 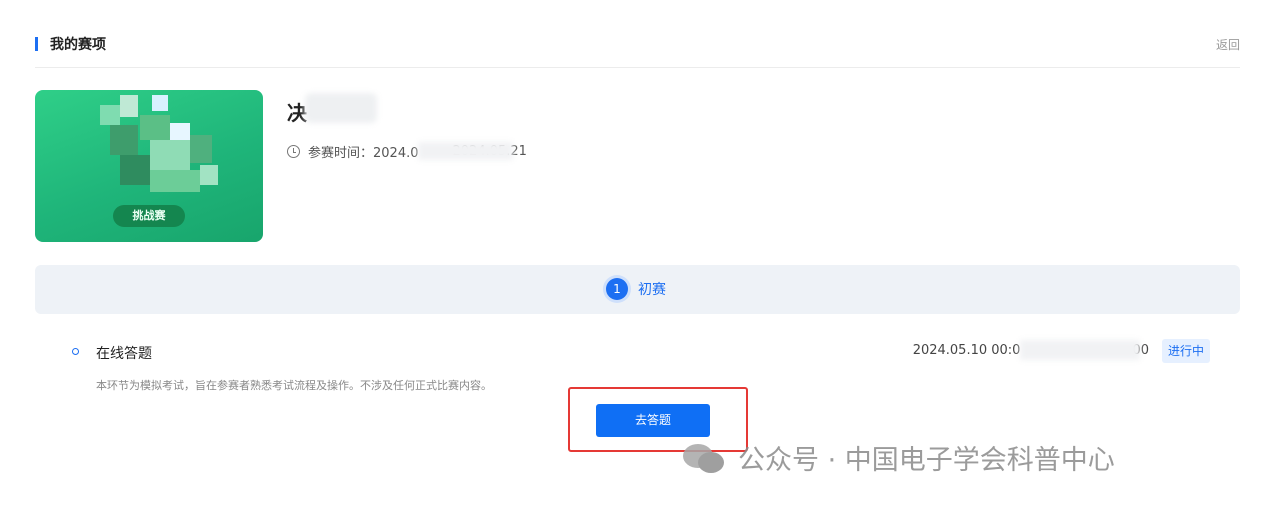 I want to click on task-name: 在线答题, so click(x=124, y=354).